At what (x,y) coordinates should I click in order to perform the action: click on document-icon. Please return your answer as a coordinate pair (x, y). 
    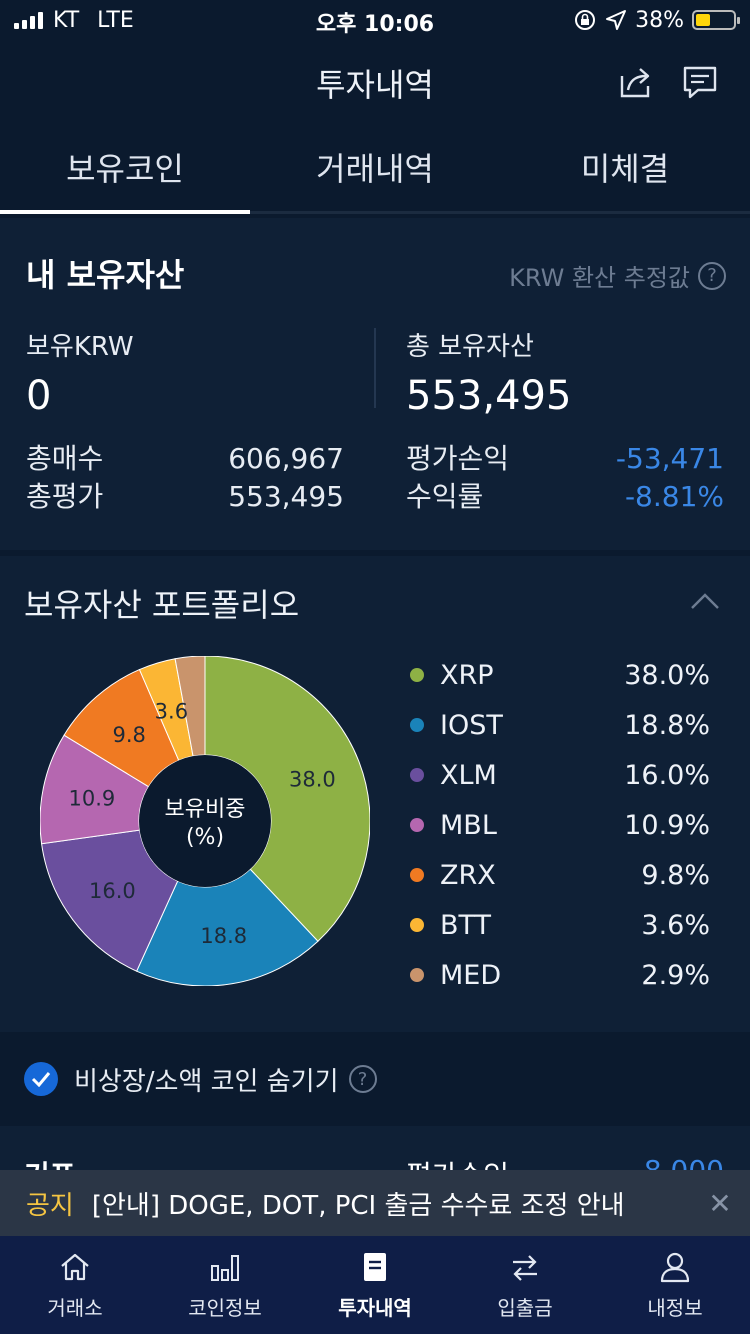
    Looking at the image, I should click on (375, 1267).